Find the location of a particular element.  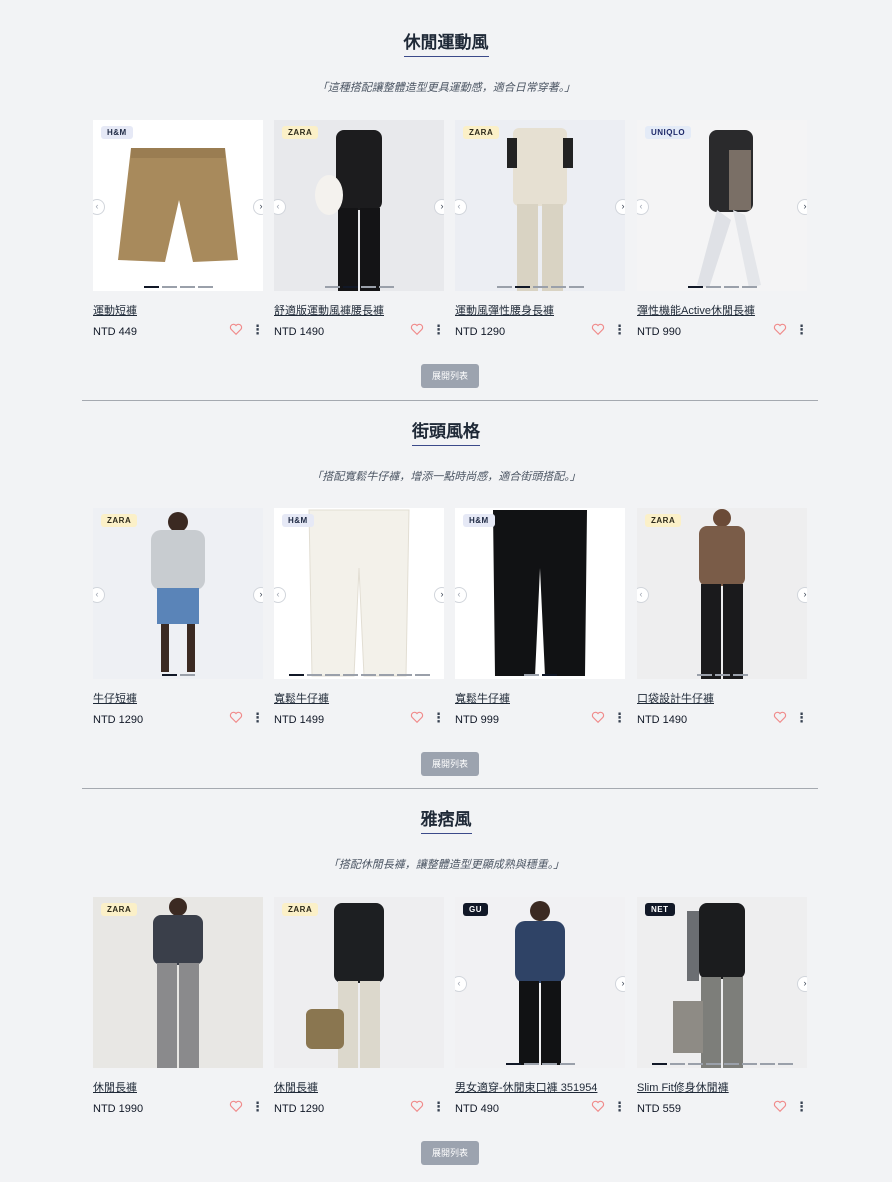

product-image: UNIQLO ‹ › is located at coordinates (722, 205).